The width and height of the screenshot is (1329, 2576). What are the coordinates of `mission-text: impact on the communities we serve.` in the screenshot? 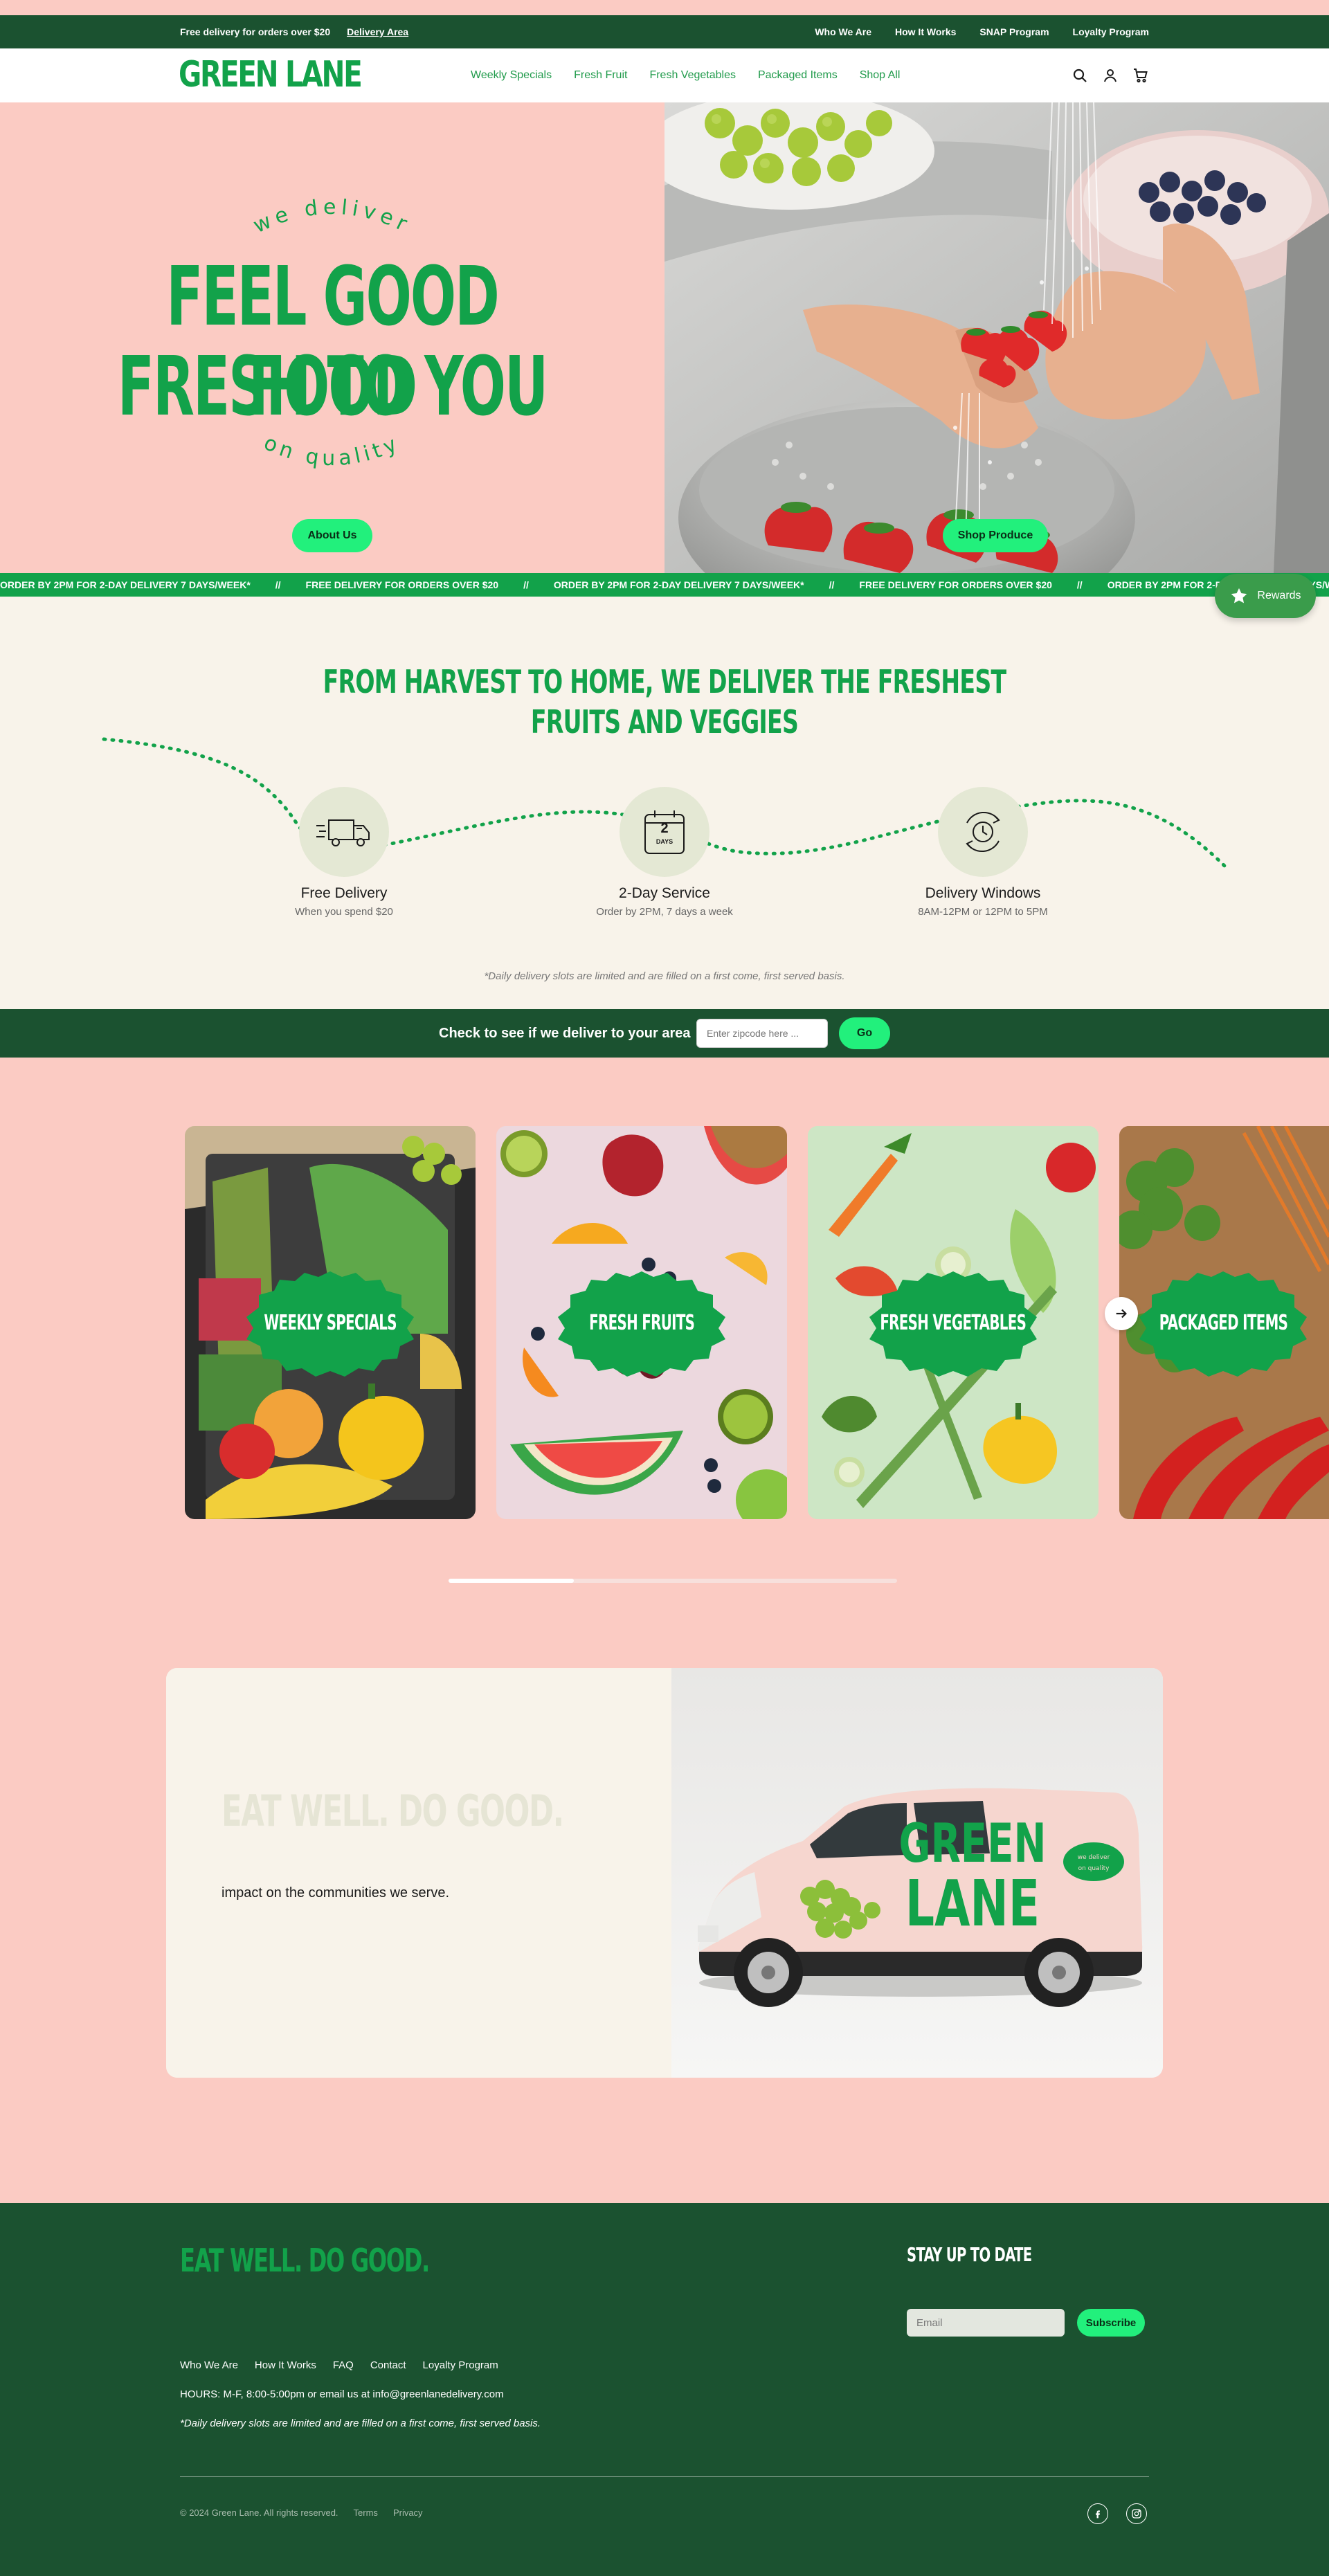 It's located at (336, 1893).